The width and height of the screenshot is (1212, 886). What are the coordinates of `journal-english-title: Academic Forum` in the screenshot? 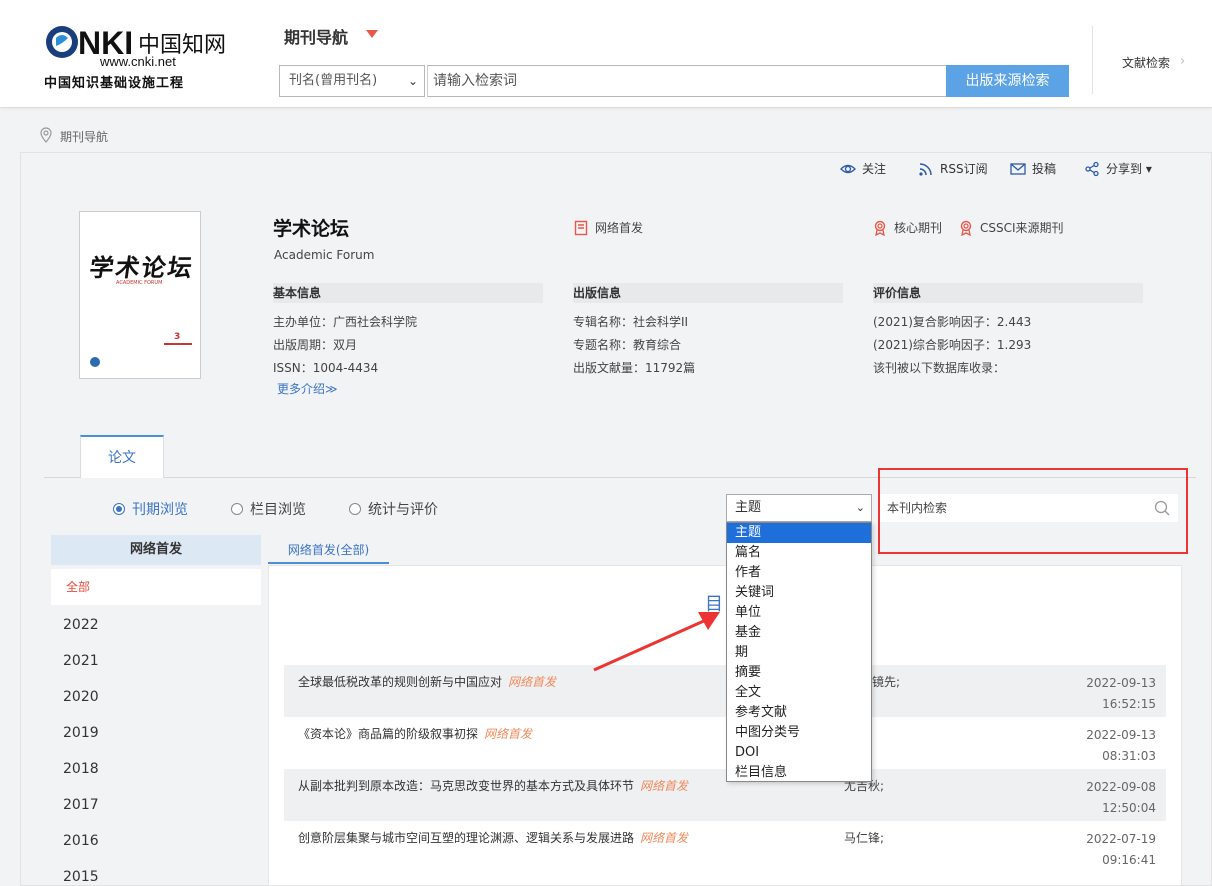 It's located at (324, 255).